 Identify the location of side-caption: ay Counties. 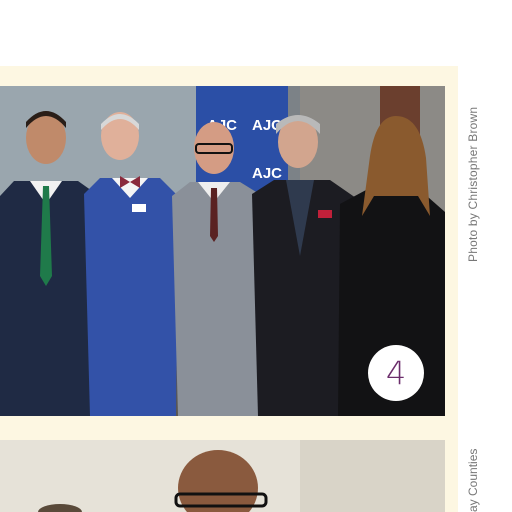
(473, 480).